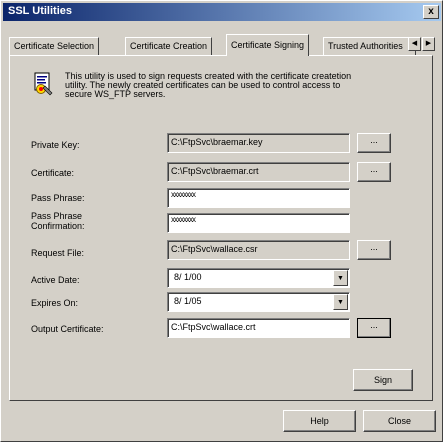 The width and height of the screenshot is (443, 442). What do you see at coordinates (188, 277) in the screenshot?
I see `active-date-value: 8/ 1/00` at bounding box center [188, 277].